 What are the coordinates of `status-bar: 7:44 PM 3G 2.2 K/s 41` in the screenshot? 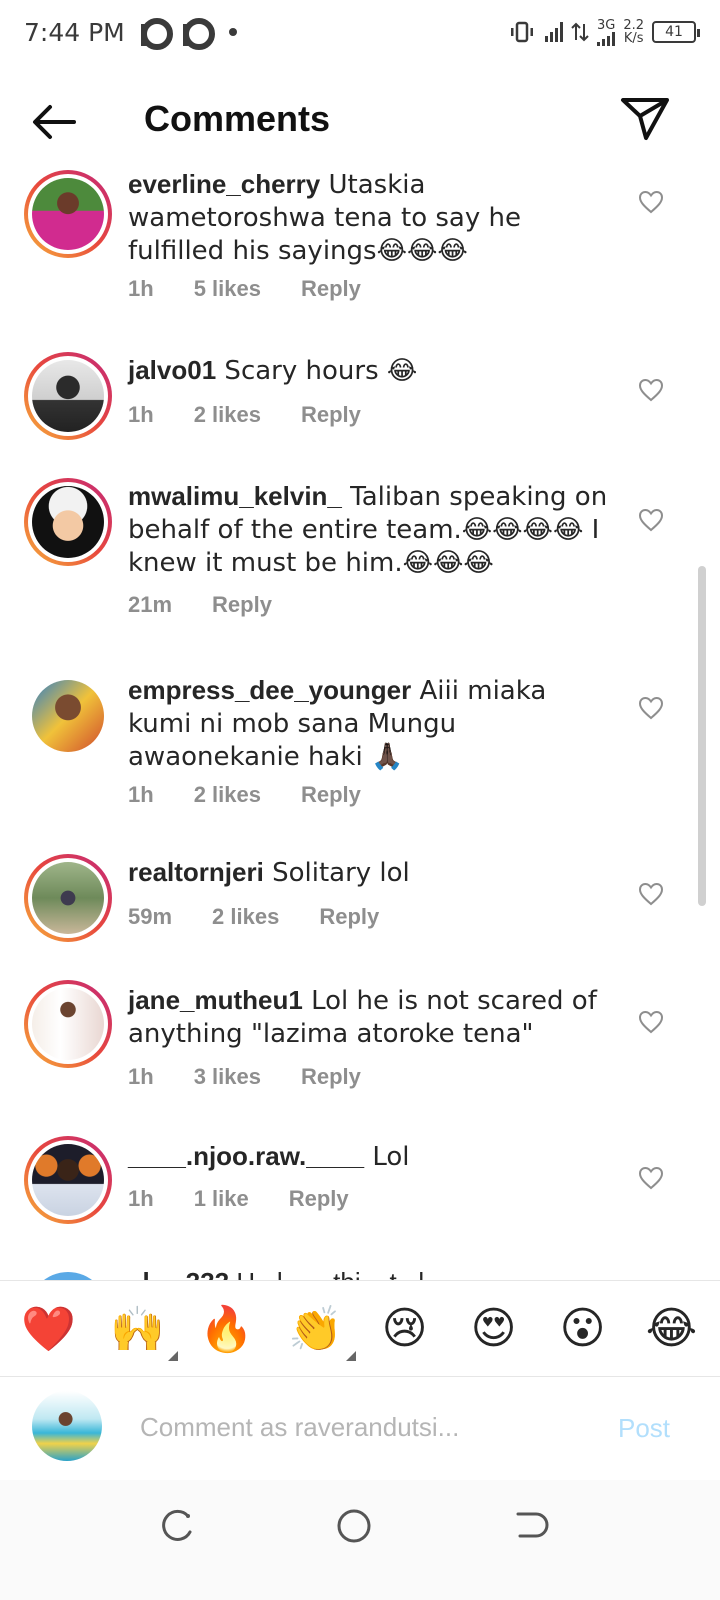 It's located at (360, 32).